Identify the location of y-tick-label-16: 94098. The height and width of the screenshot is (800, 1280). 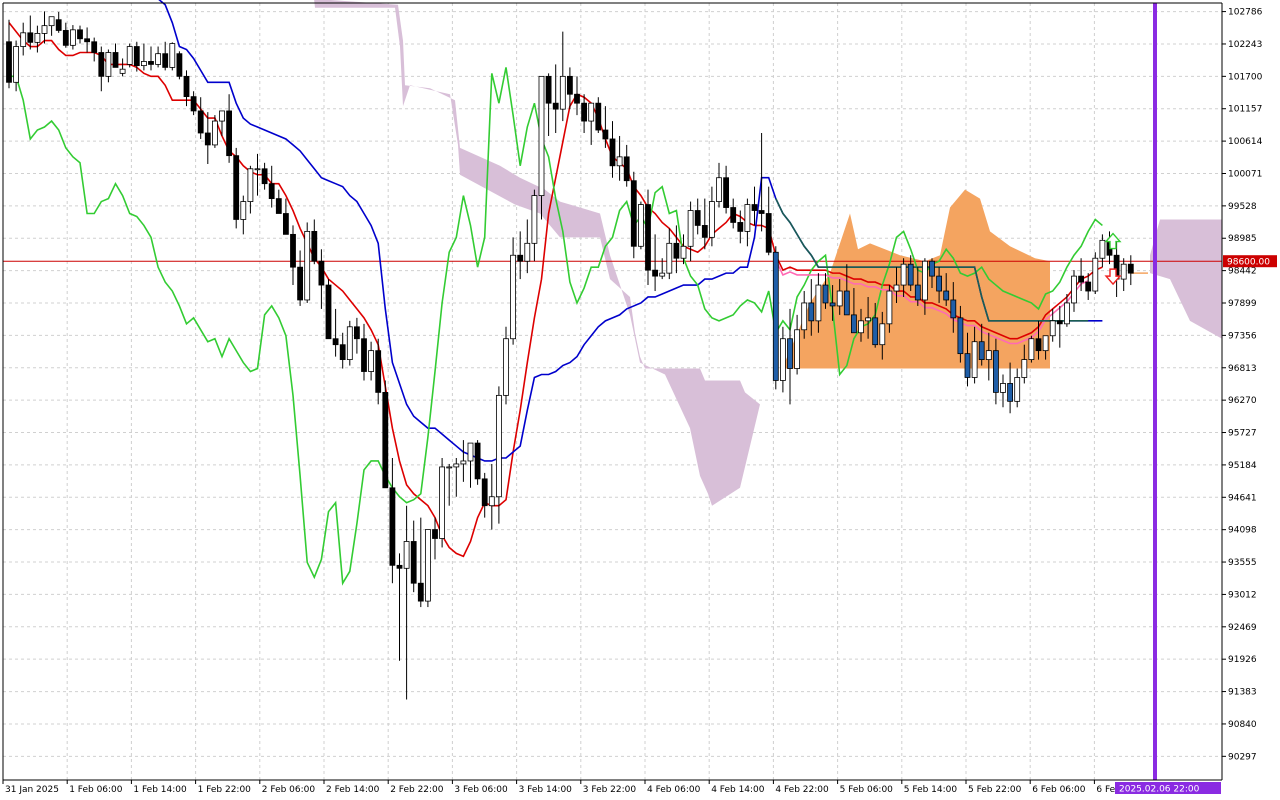
(1242, 531).